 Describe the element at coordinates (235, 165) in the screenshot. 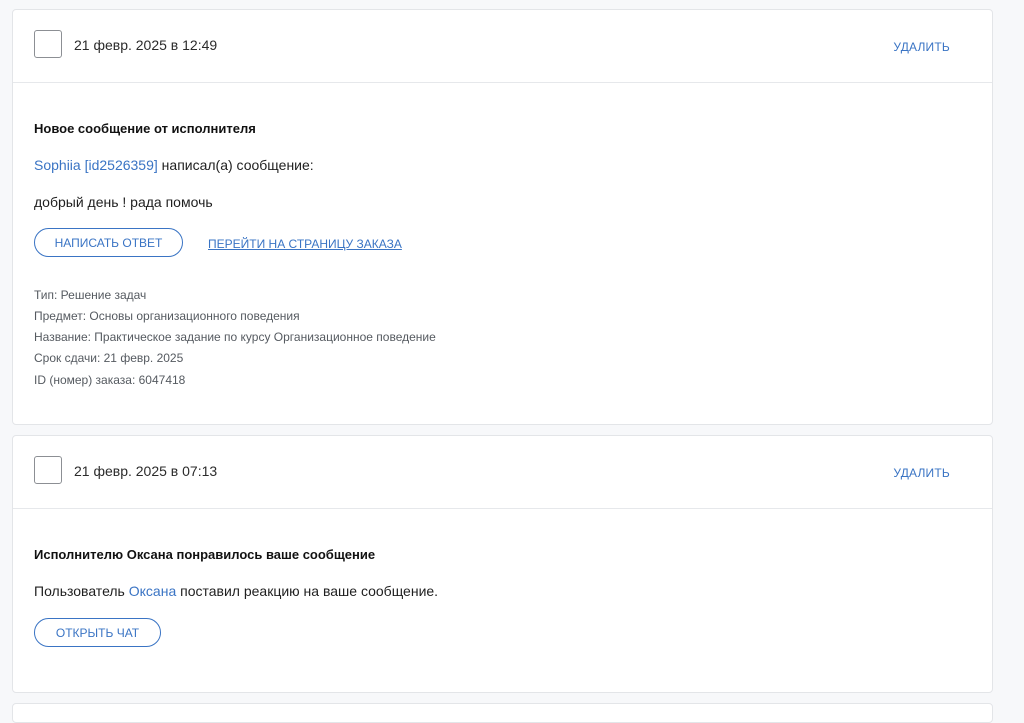

I see `author-suffix: написал(а) сообщение:` at that location.